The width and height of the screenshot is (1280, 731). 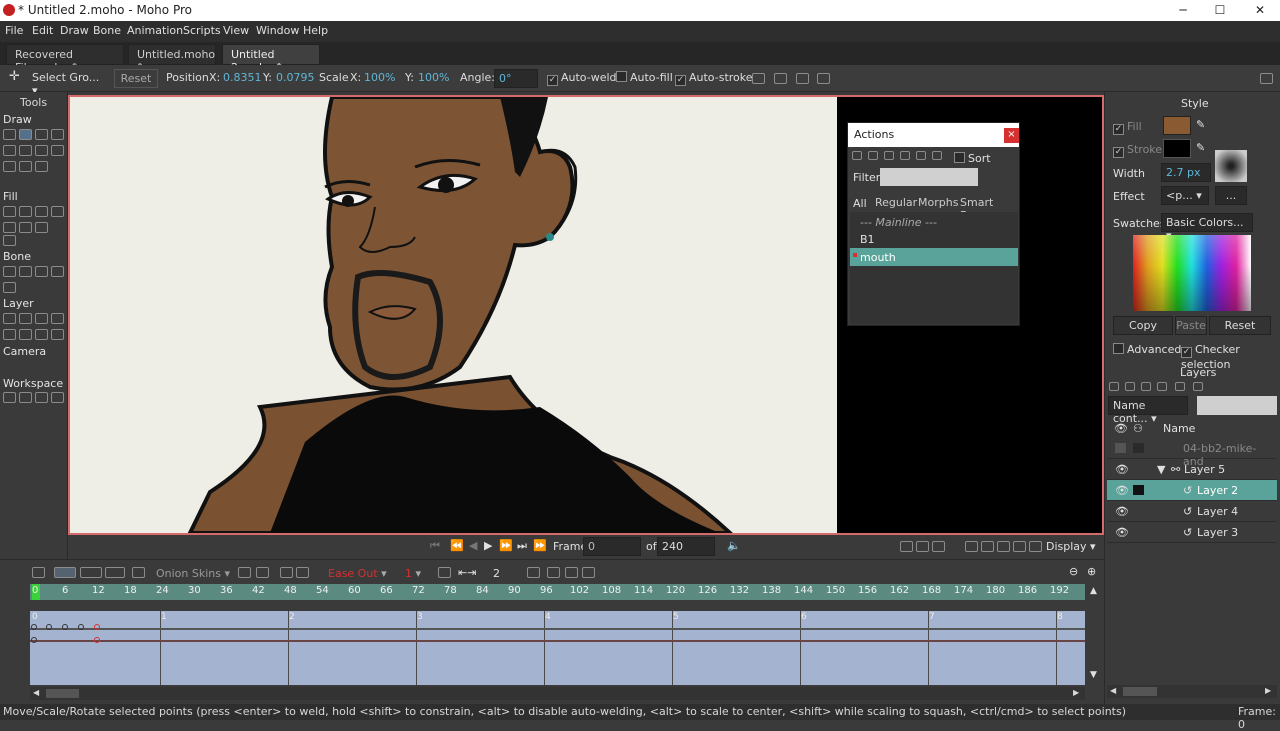 I want to click on tab-recovered-file: Recovered File.moho ✎, so click(x=65, y=59).